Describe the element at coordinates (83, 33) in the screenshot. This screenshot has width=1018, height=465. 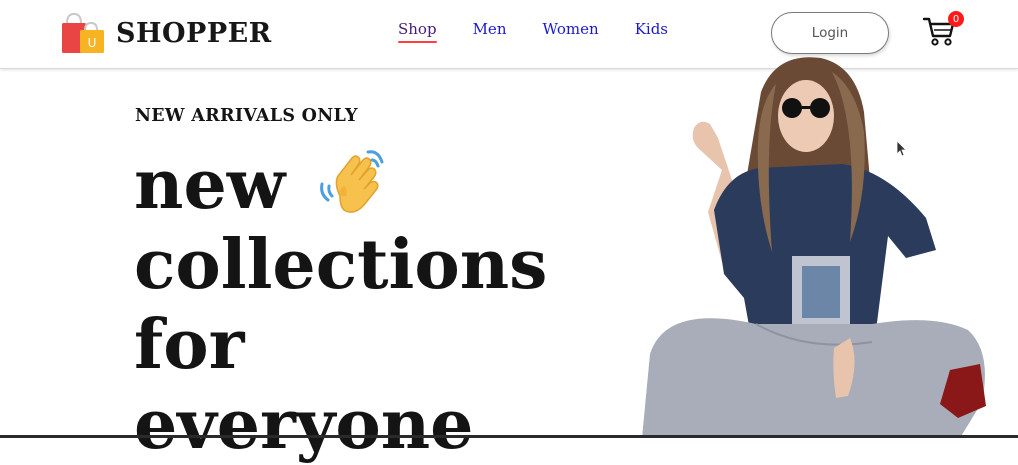
I see `shopping-bag-logo-icon: U` at that location.